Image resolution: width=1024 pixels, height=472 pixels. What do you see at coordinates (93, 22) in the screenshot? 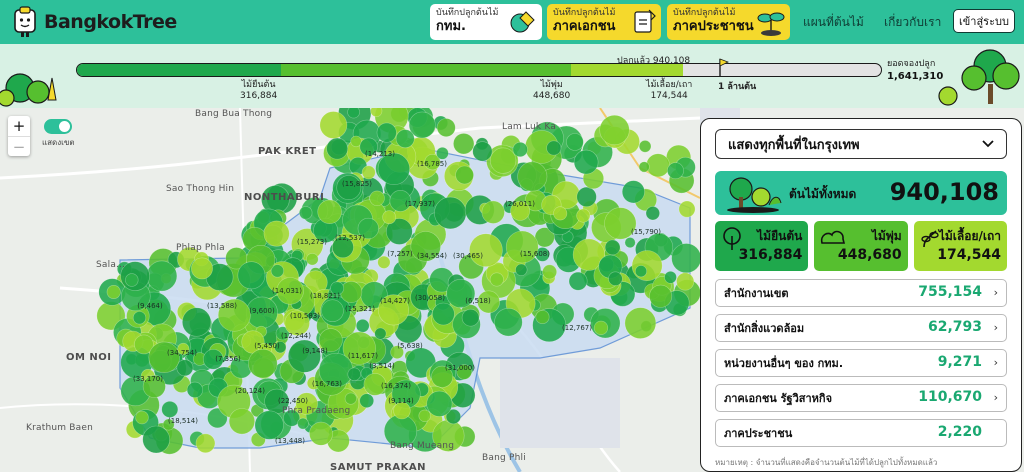
I see `site-logo: BangkokTree` at bounding box center [93, 22].